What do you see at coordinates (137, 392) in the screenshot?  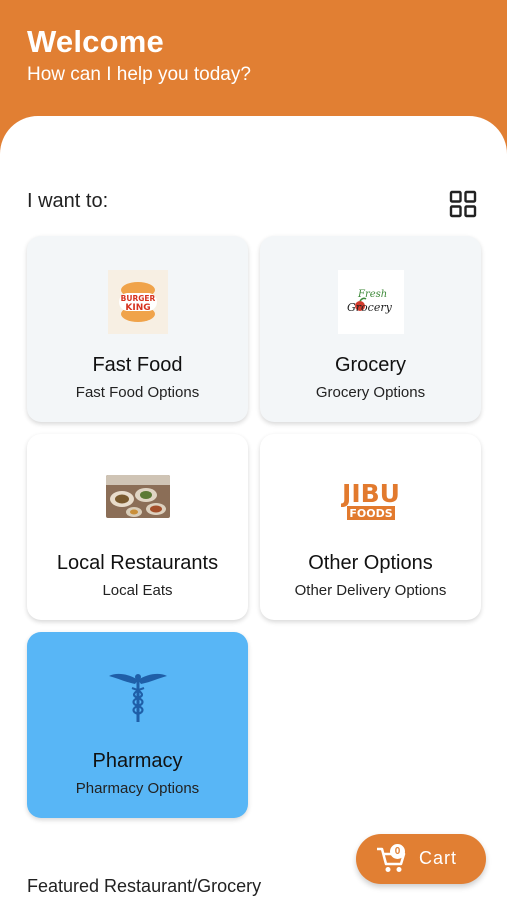 I see `card-subtitle: Fast Food Options` at bounding box center [137, 392].